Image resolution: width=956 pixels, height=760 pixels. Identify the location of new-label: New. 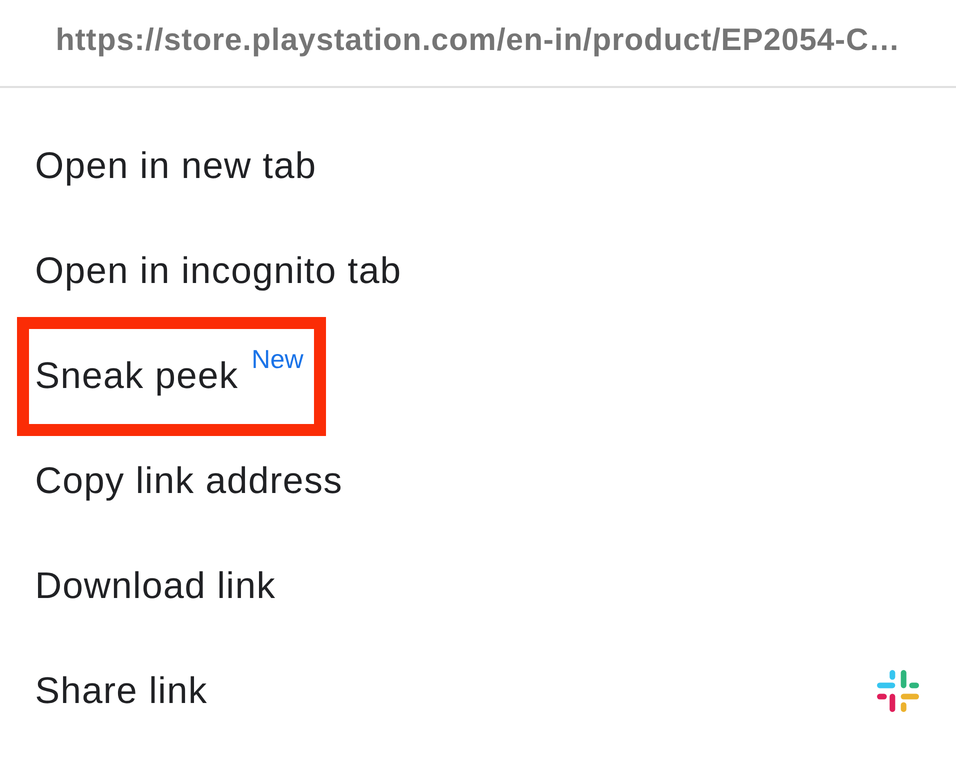
(277, 359).